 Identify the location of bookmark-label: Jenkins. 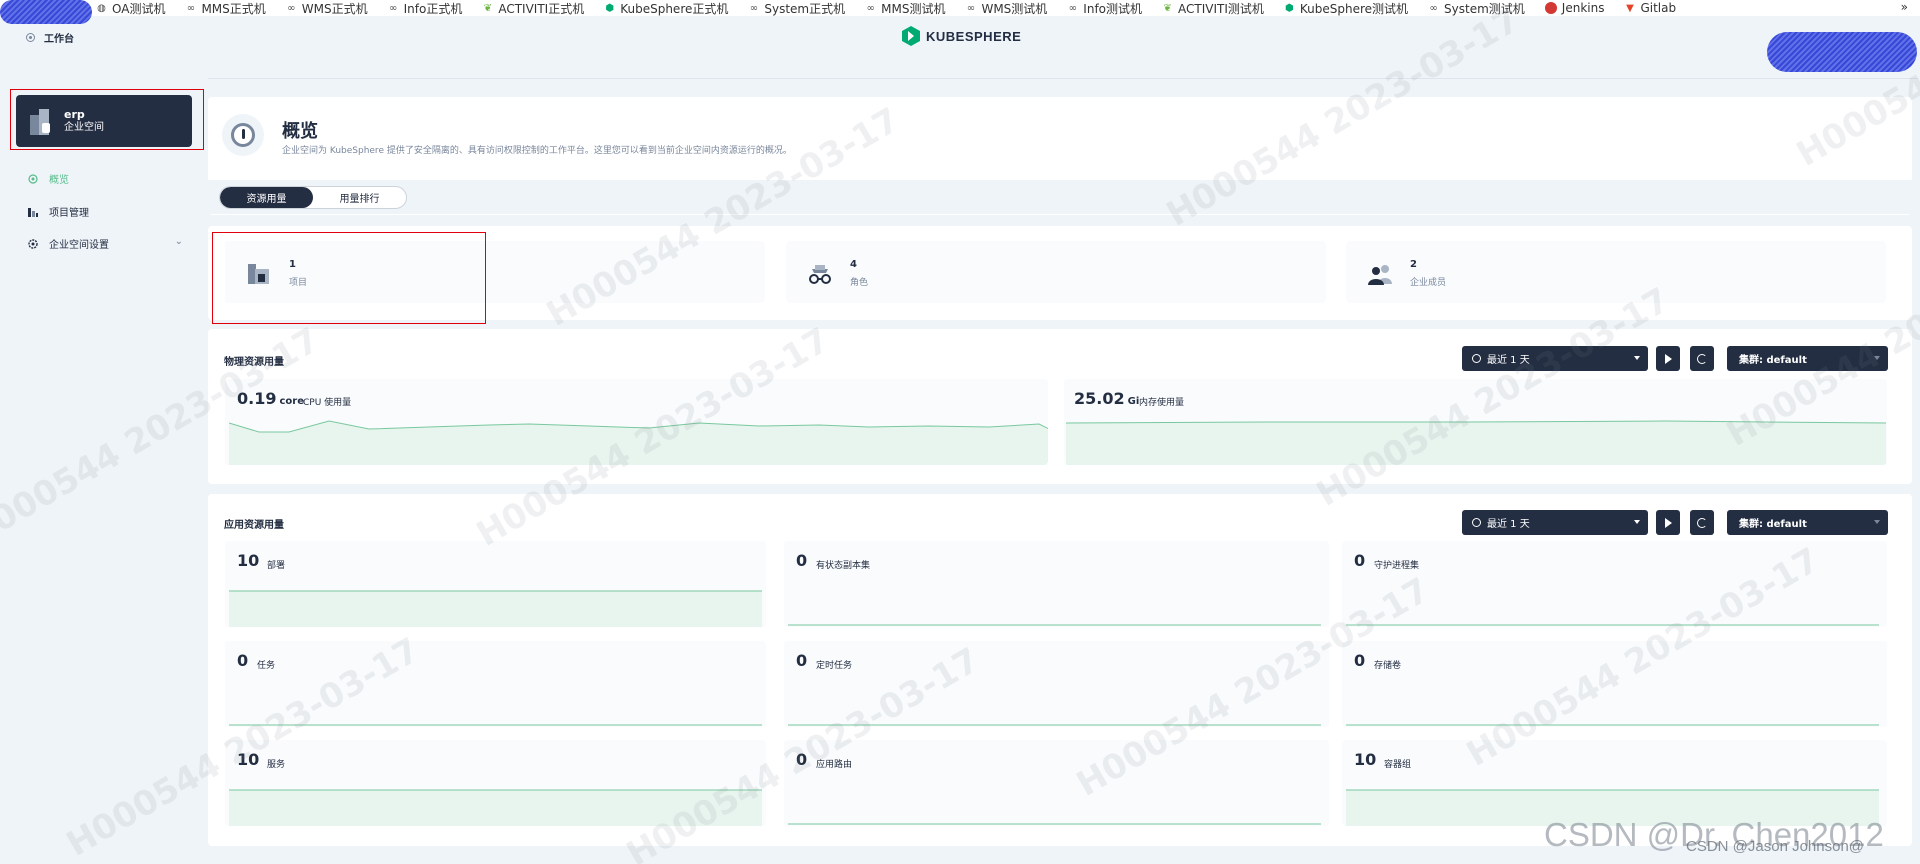
(1583, 8).